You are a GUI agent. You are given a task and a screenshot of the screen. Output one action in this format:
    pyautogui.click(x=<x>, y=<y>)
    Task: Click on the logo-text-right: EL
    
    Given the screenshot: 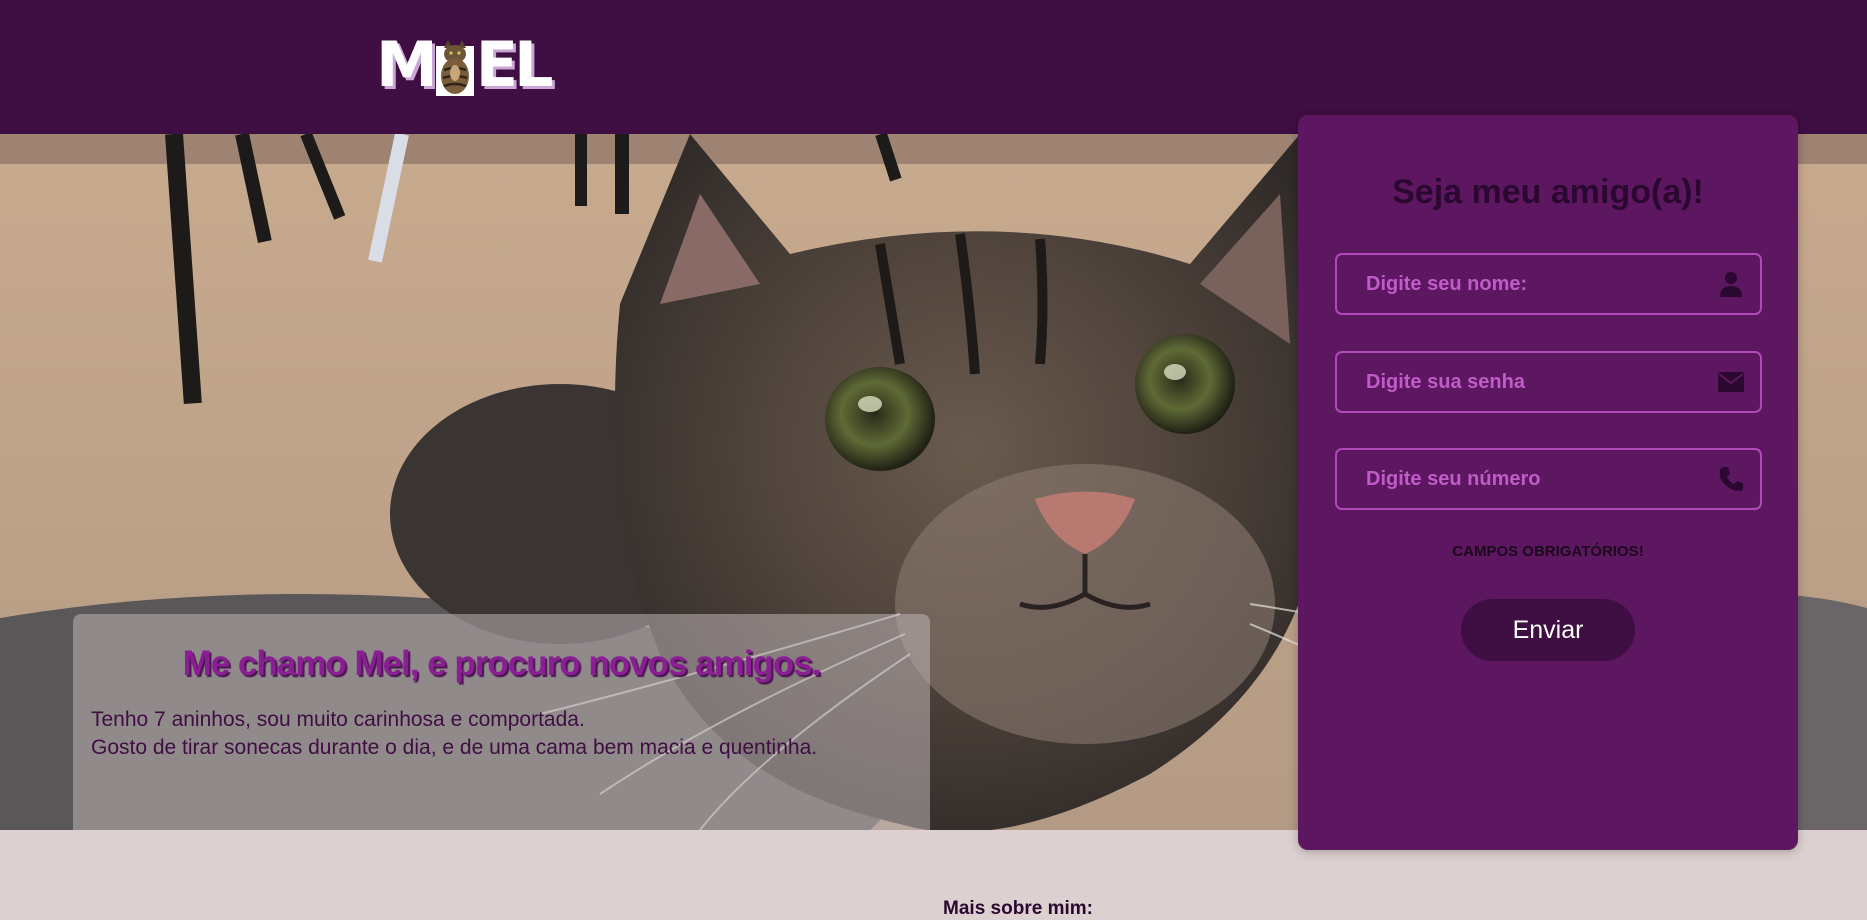 What is the action you would take?
    pyautogui.click(x=514, y=64)
    